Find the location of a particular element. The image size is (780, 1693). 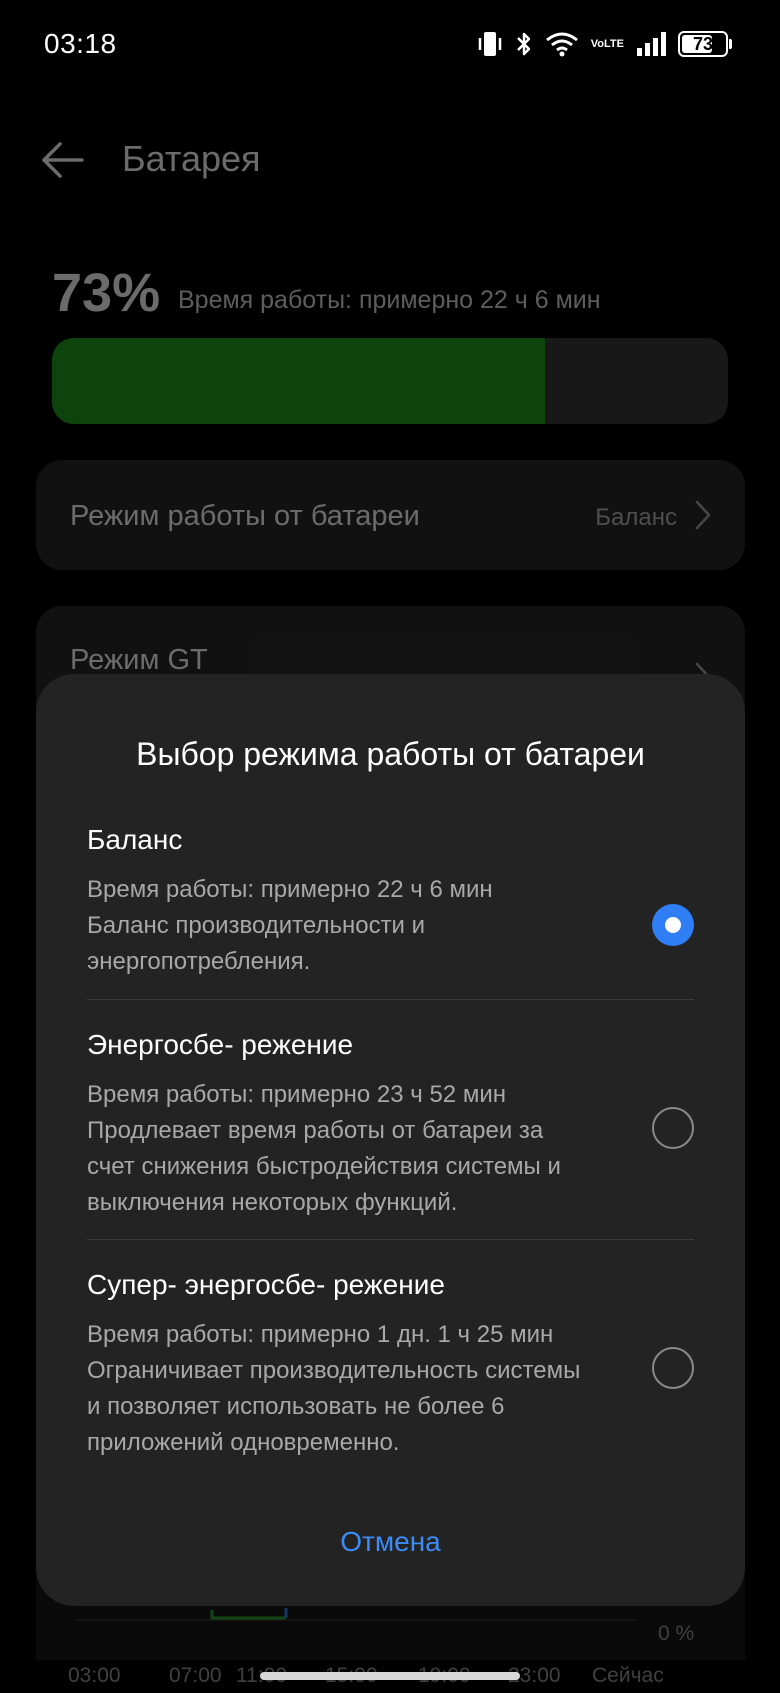

volte-bottom-label: LTE is located at coordinates (614, 43).